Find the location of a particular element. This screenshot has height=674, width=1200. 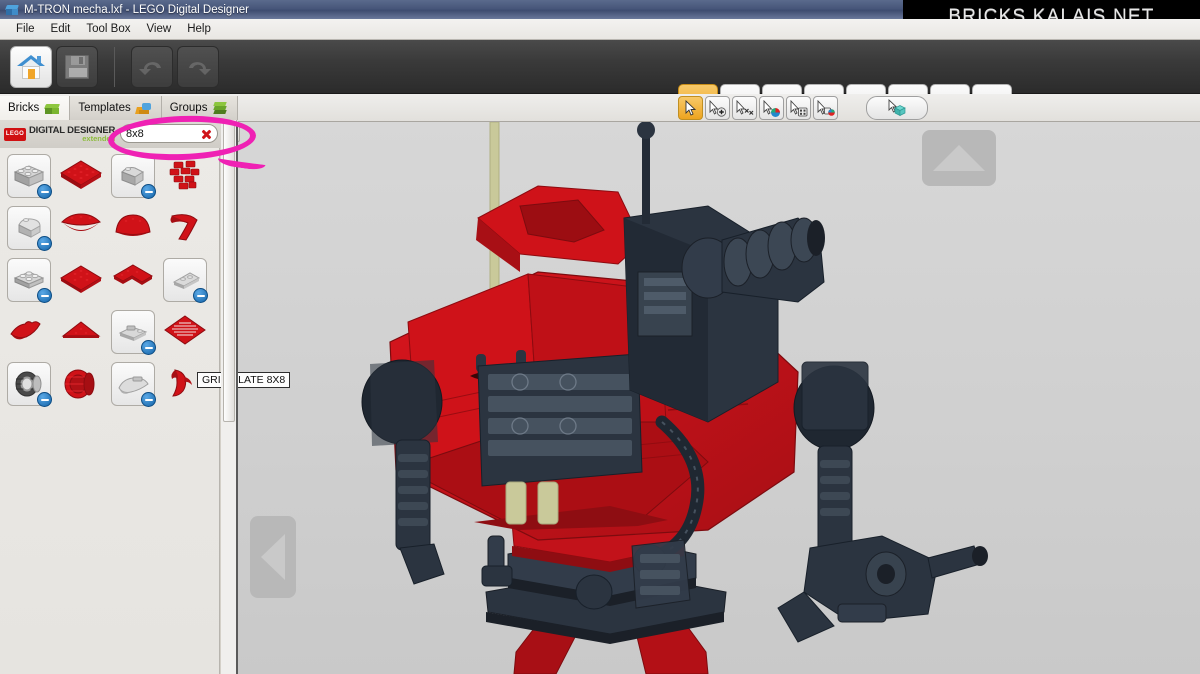

tab-templates: Templates is located at coordinates (116, 108).